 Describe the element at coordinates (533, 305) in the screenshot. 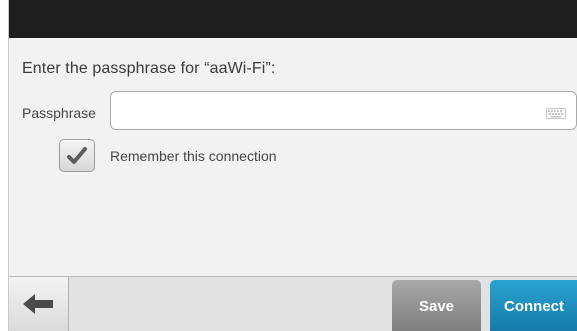

I see `connect-button: Connect` at that location.